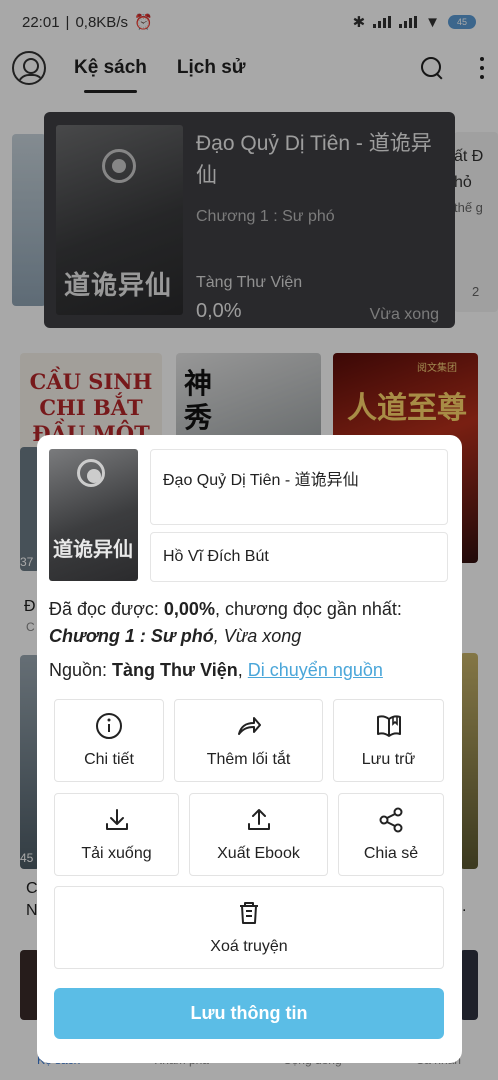 Image resolution: width=498 pixels, height=1080 pixels. What do you see at coordinates (391, 820) in the screenshot?
I see `share-nodes-icon` at bounding box center [391, 820].